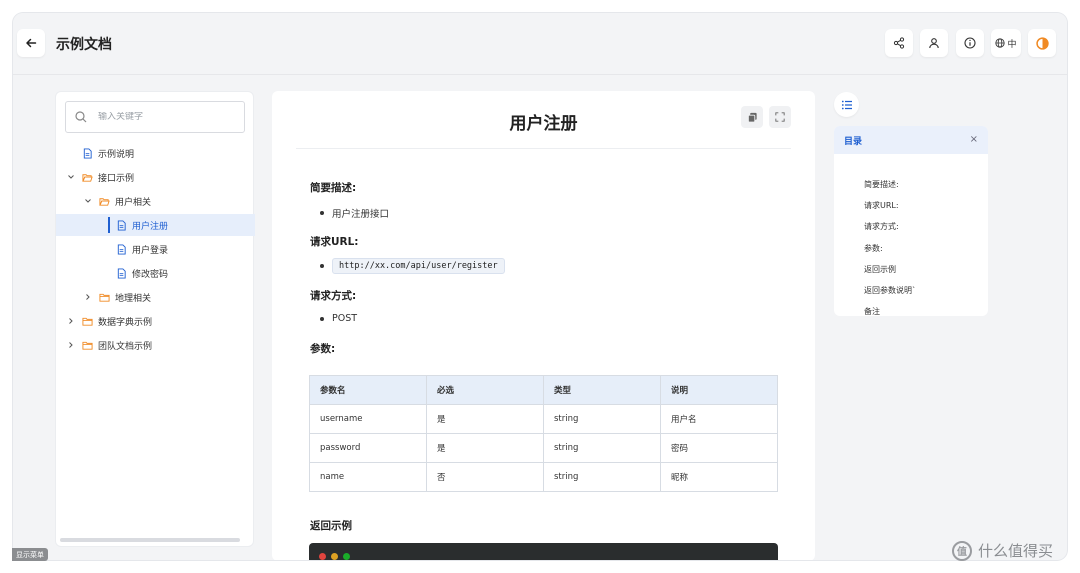 The image size is (1080, 573). I want to click on toc-item: 返回参数说明`, so click(890, 290).